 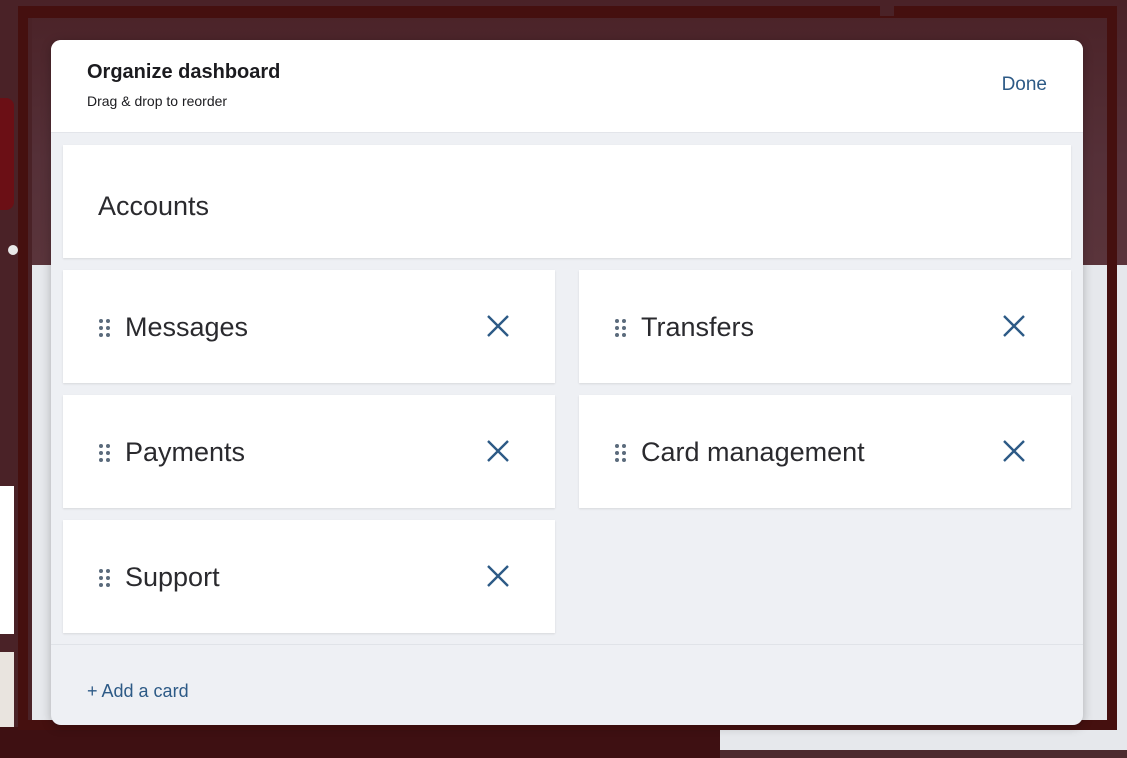 I want to click on card-payments: Payments, so click(x=309, y=451).